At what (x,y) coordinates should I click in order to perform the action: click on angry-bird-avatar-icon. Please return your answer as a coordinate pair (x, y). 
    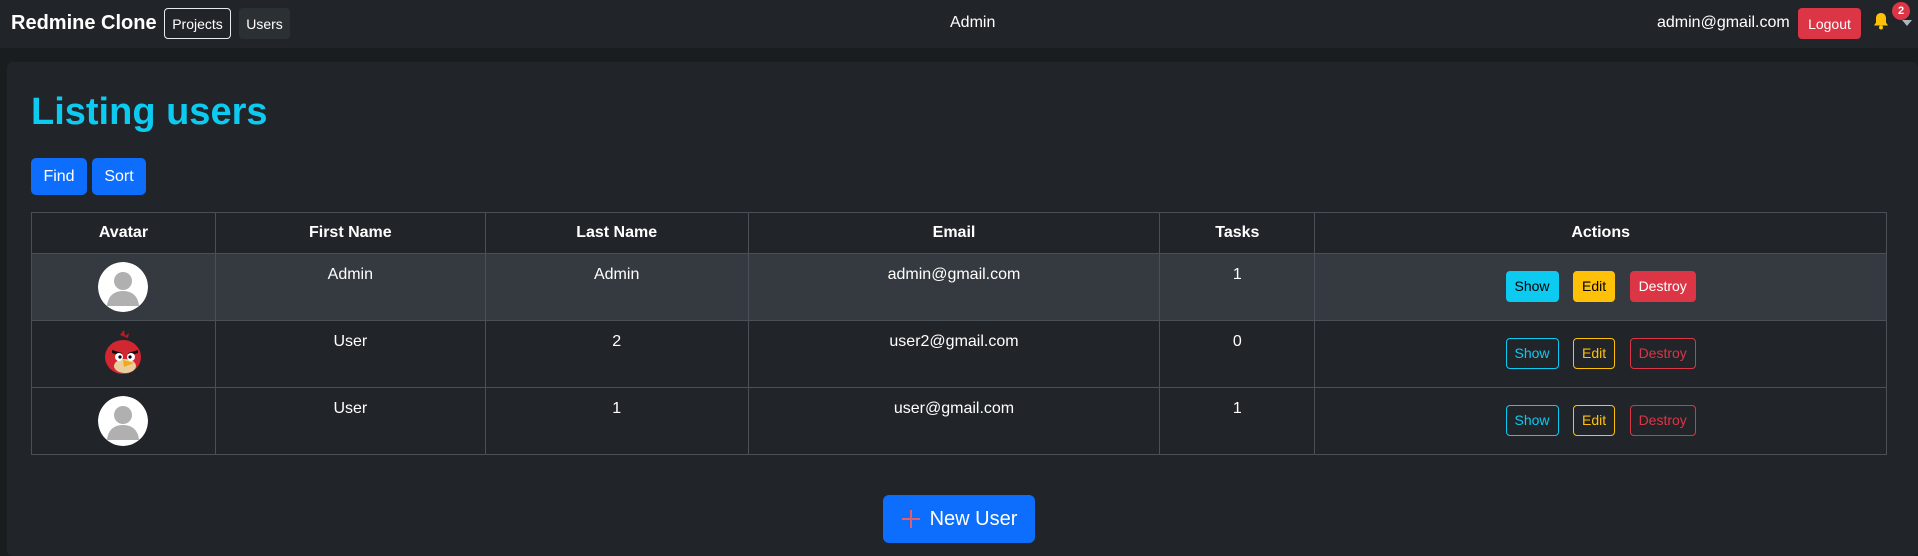
    Looking at the image, I should click on (123, 353).